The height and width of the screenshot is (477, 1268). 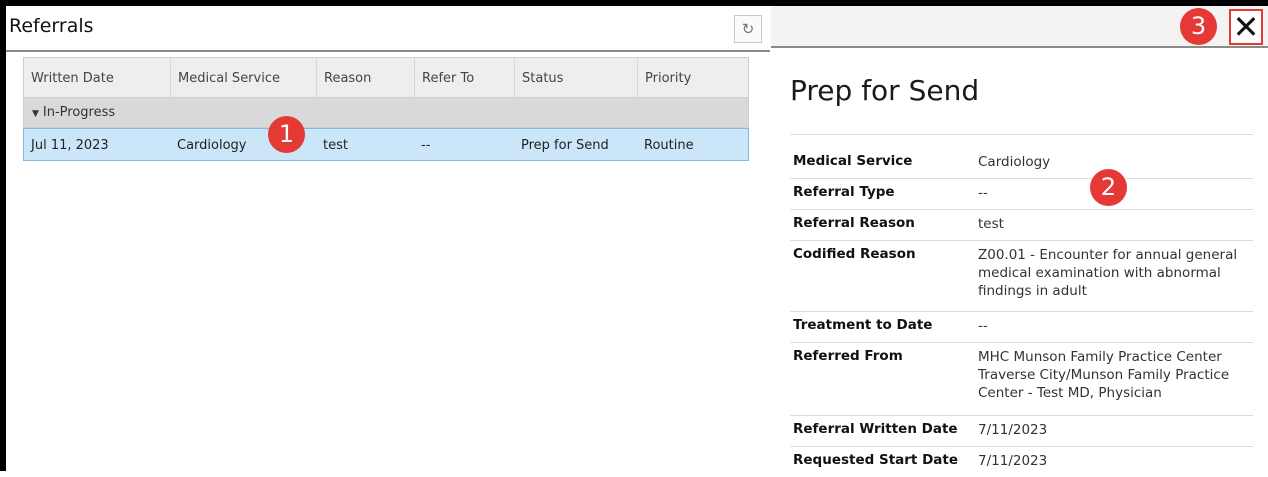 I want to click on detail-label: Referral Reason, so click(x=854, y=223).